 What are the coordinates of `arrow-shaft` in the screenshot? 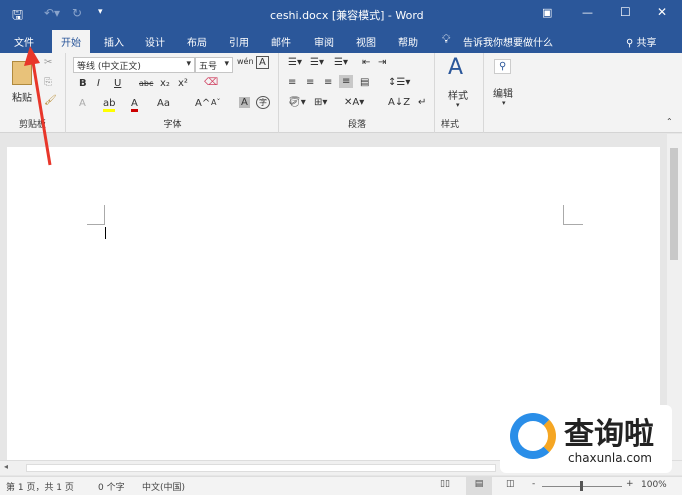 It's located at (41, 113).